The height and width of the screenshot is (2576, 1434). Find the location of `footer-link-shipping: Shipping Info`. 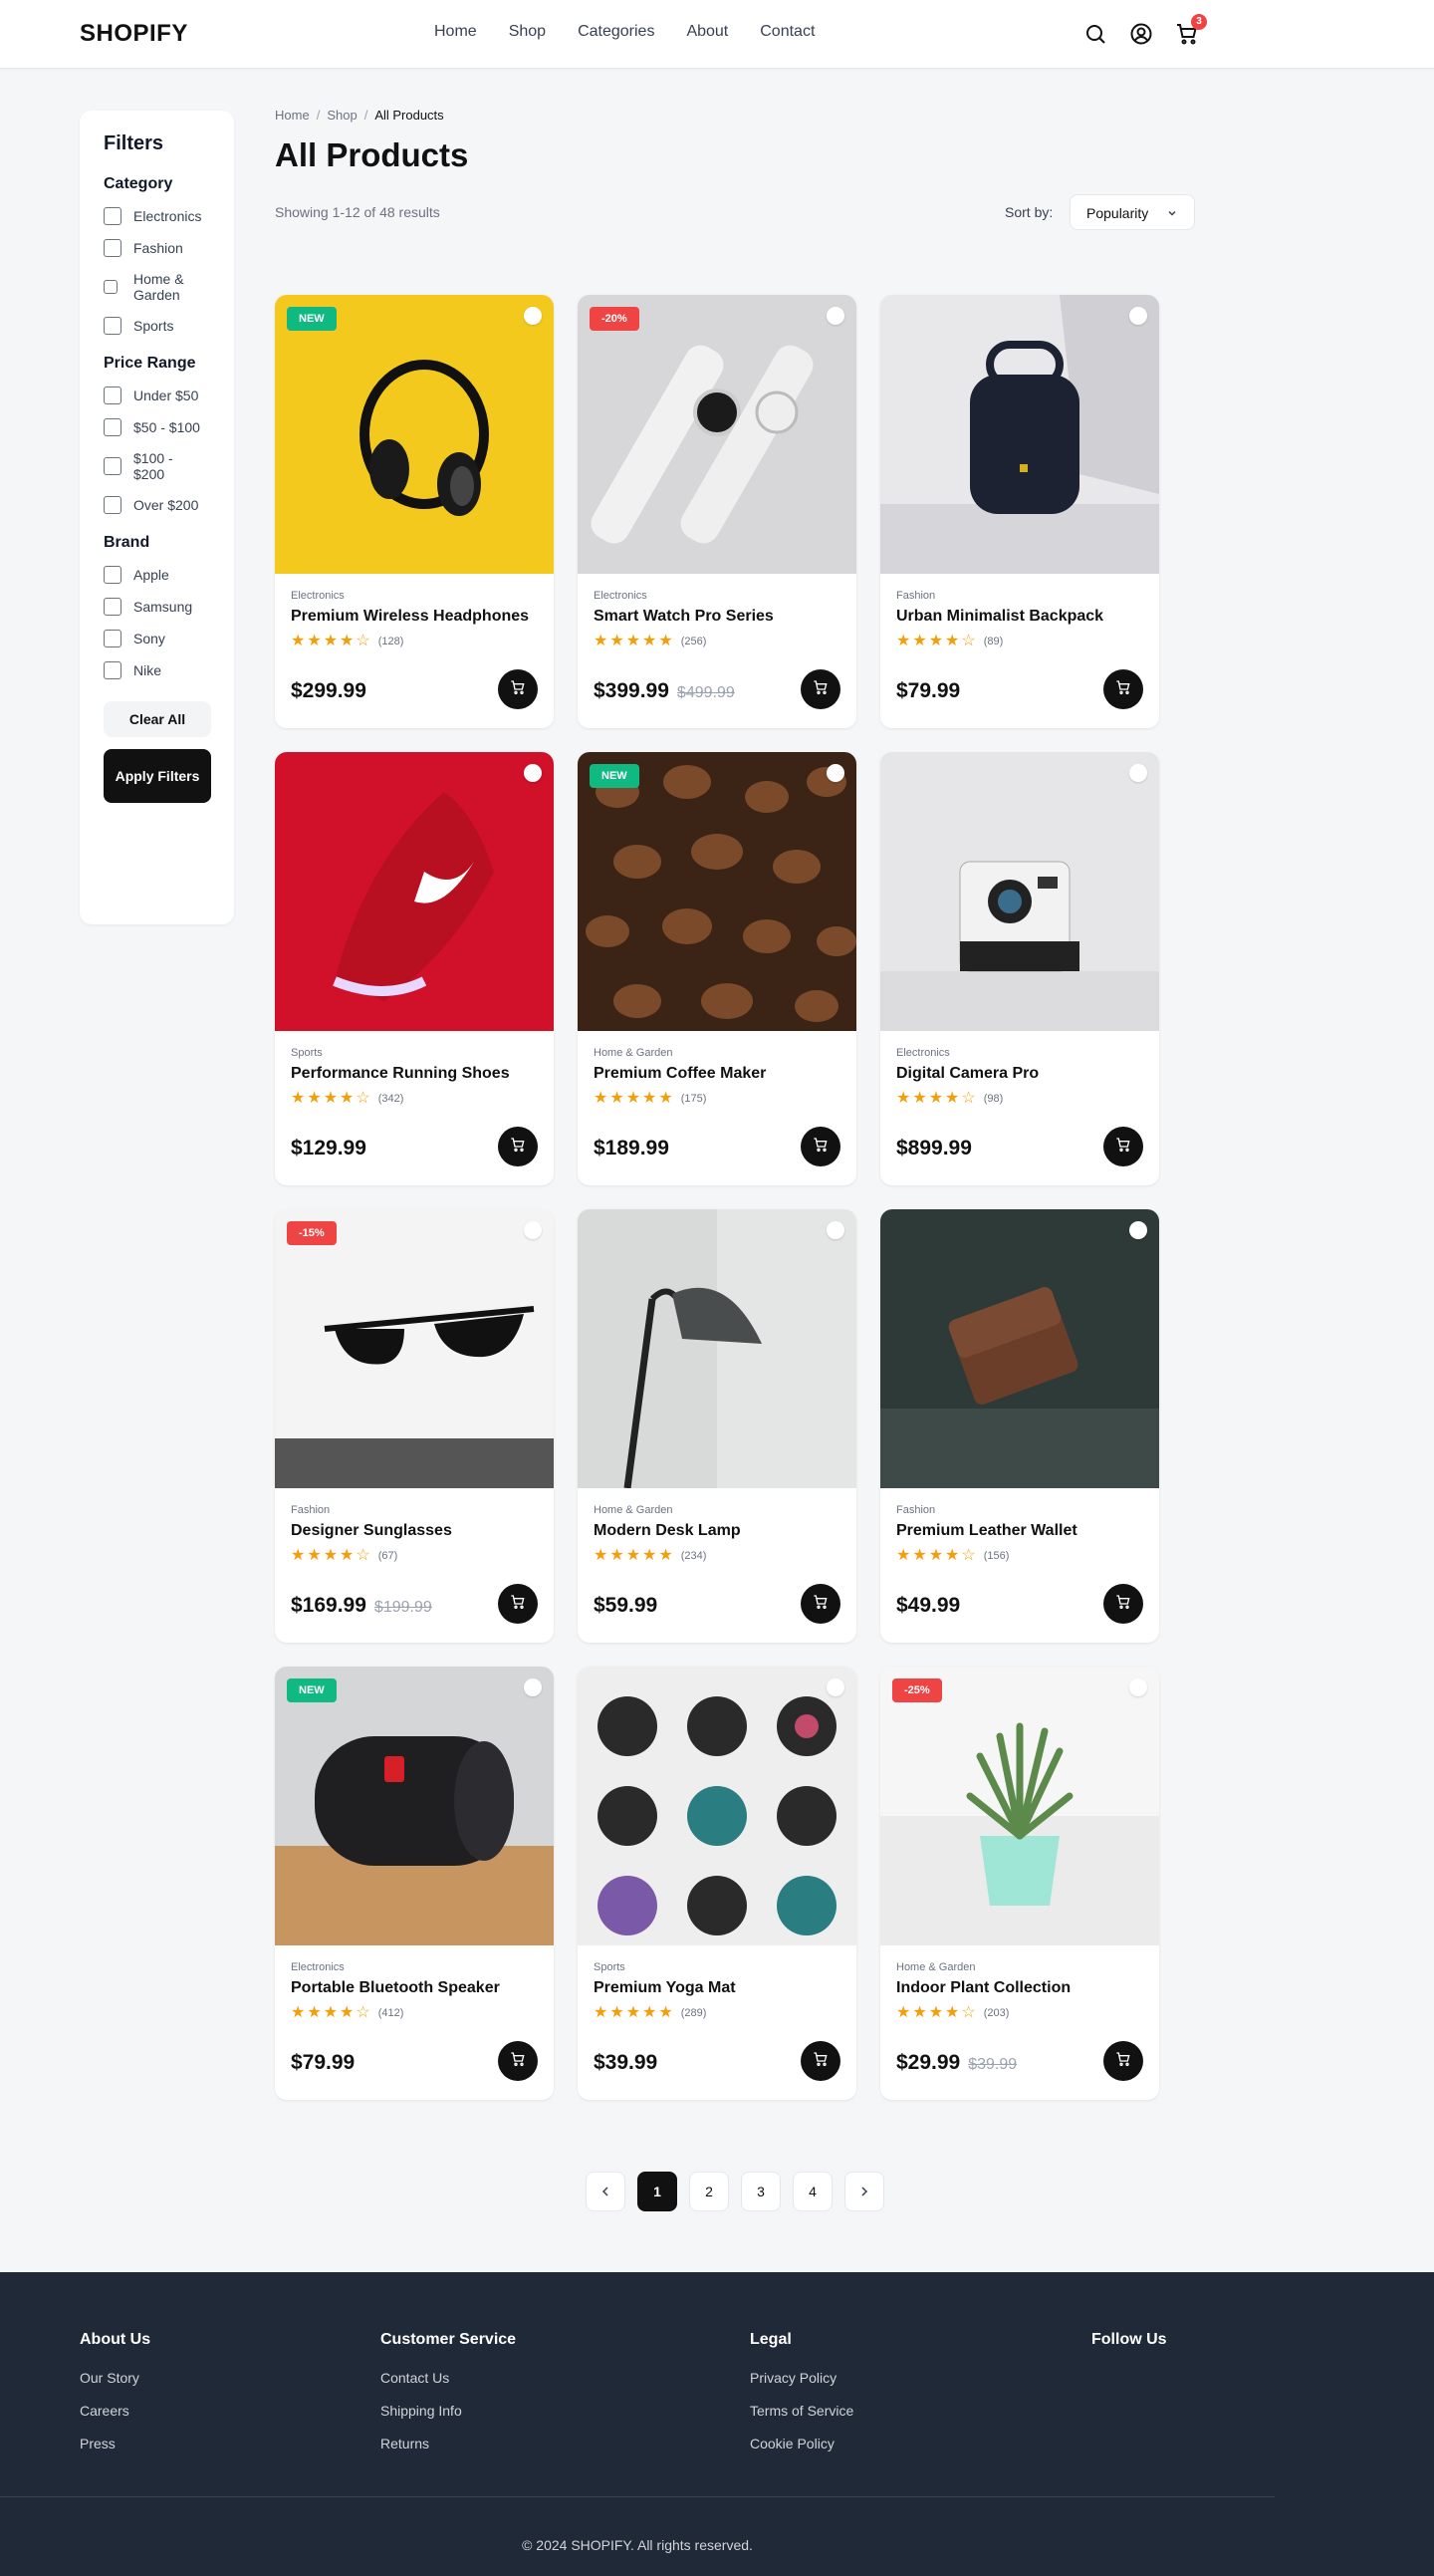

footer-link-shipping: Shipping Info is located at coordinates (448, 2411).